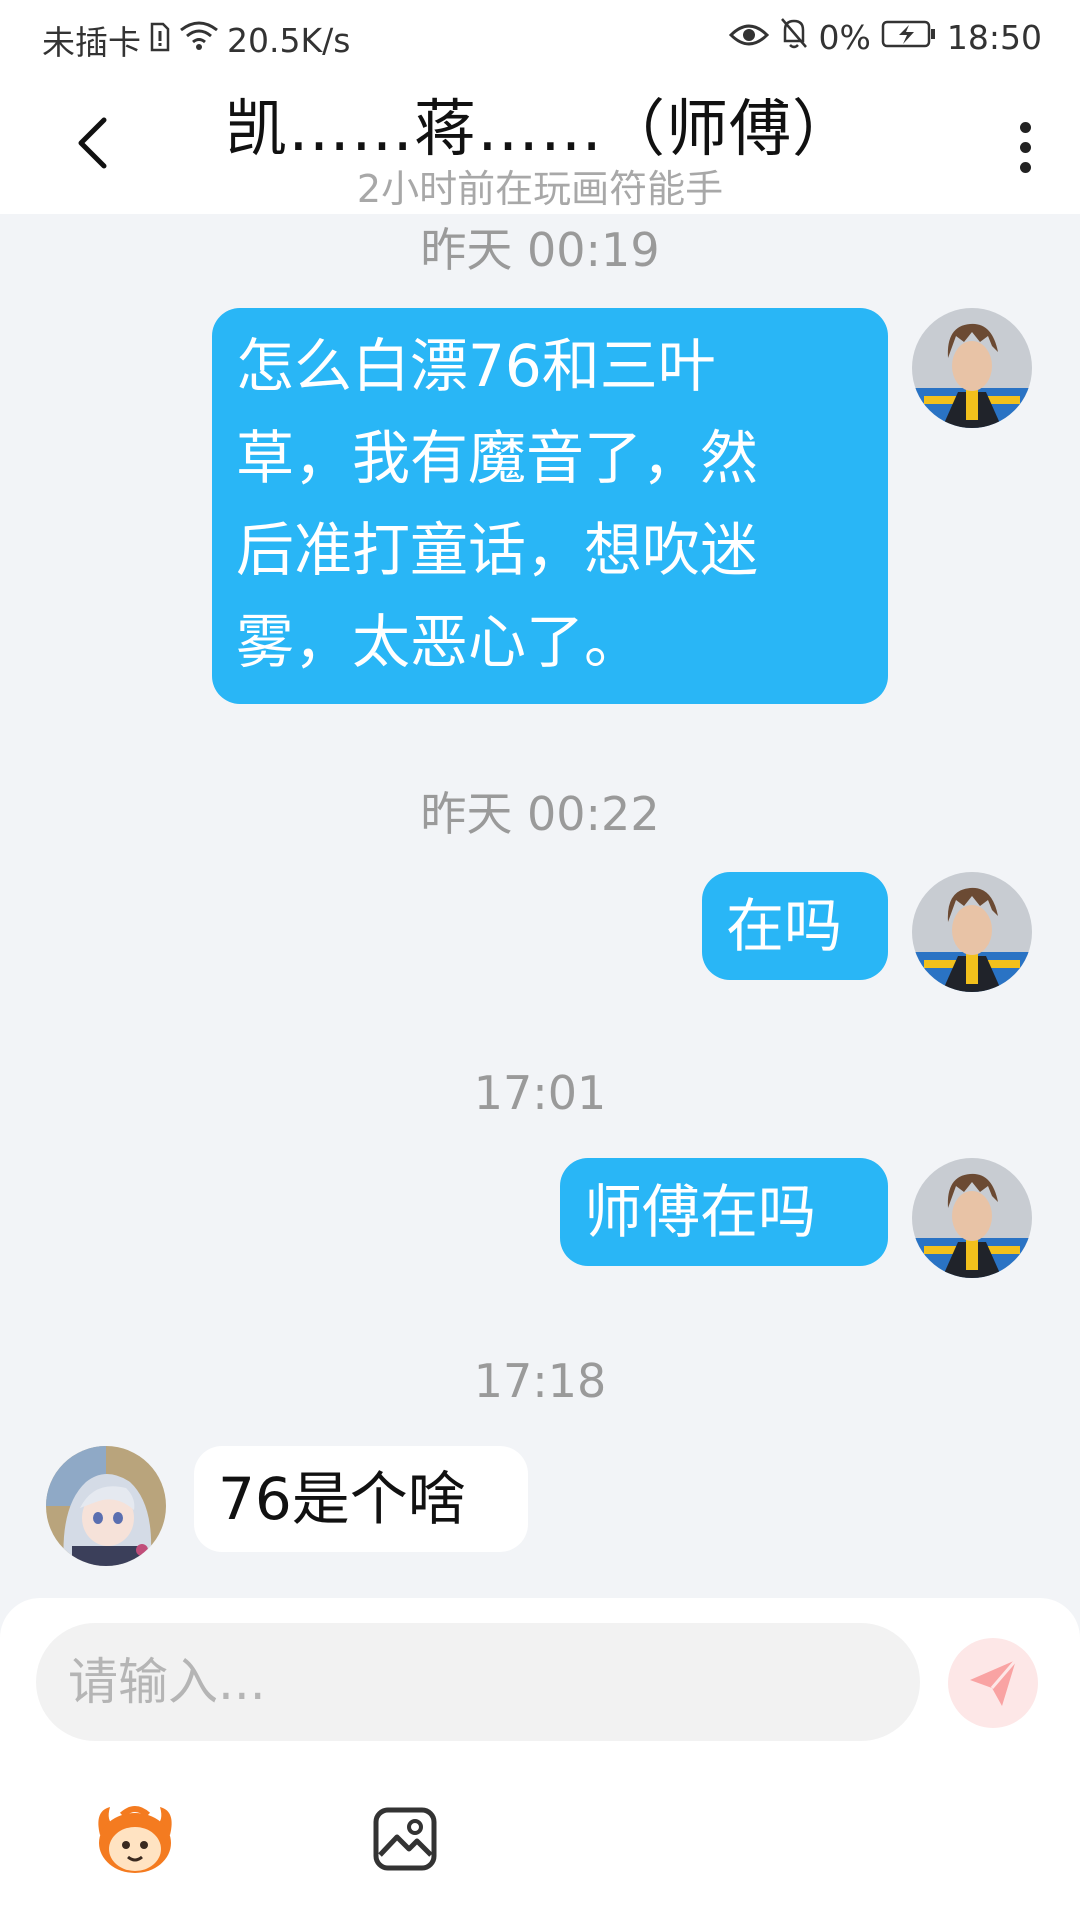 Image resolution: width=1080 pixels, height=1920 pixels. I want to click on message-text: 76是个啥, so click(342, 1499).